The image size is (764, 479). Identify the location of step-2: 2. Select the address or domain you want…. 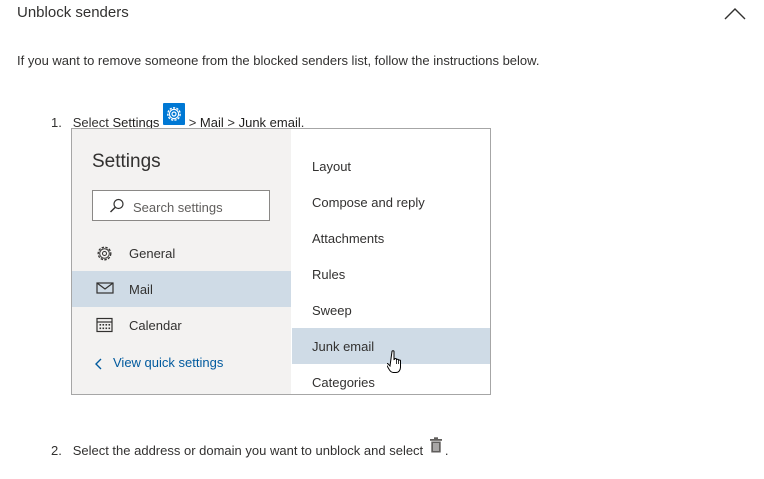
(249, 447).